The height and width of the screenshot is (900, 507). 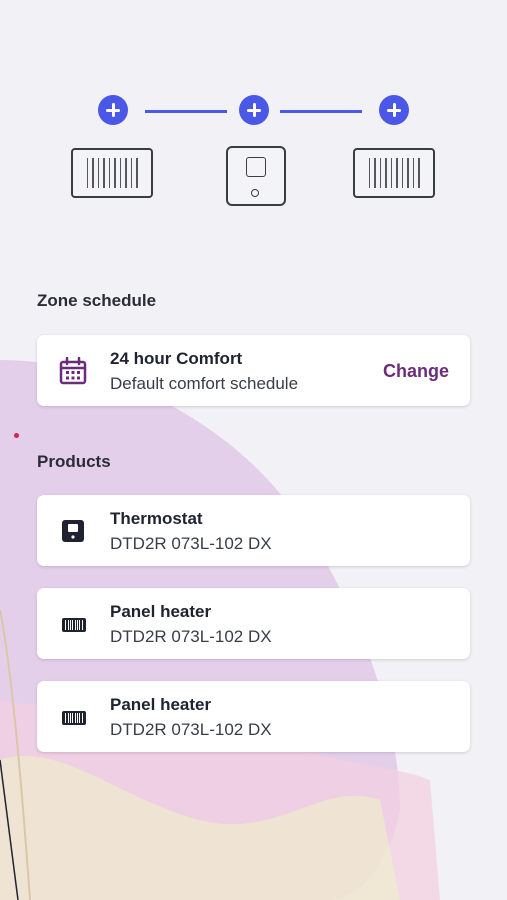 What do you see at coordinates (113, 110) in the screenshot?
I see `add-left-plus-icon` at bounding box center [113, 110].